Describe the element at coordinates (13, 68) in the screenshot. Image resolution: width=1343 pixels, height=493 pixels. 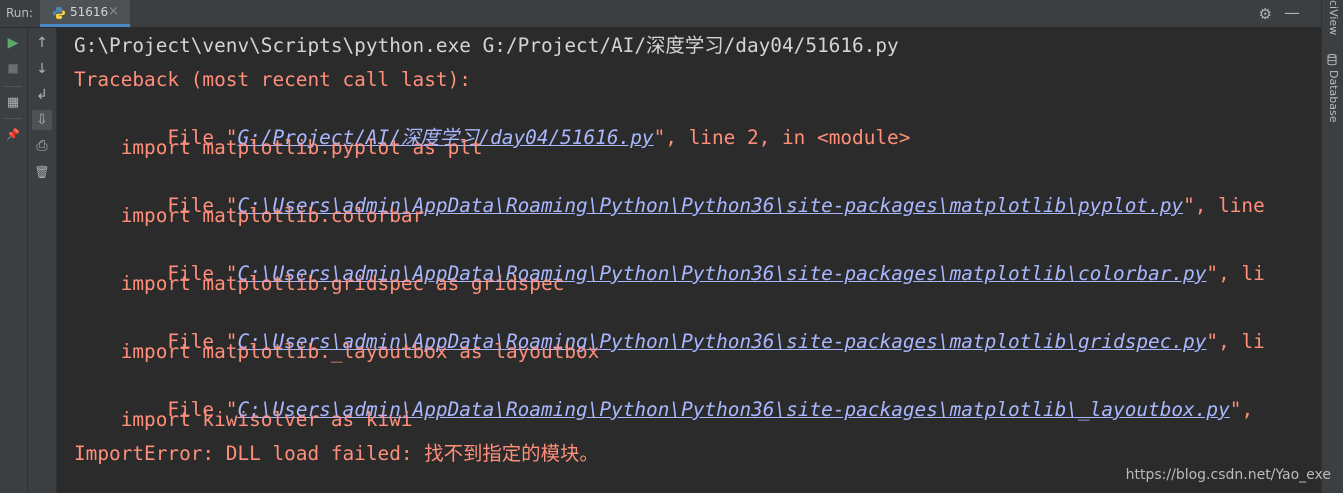
I see `stop-icon: ■` at that location.